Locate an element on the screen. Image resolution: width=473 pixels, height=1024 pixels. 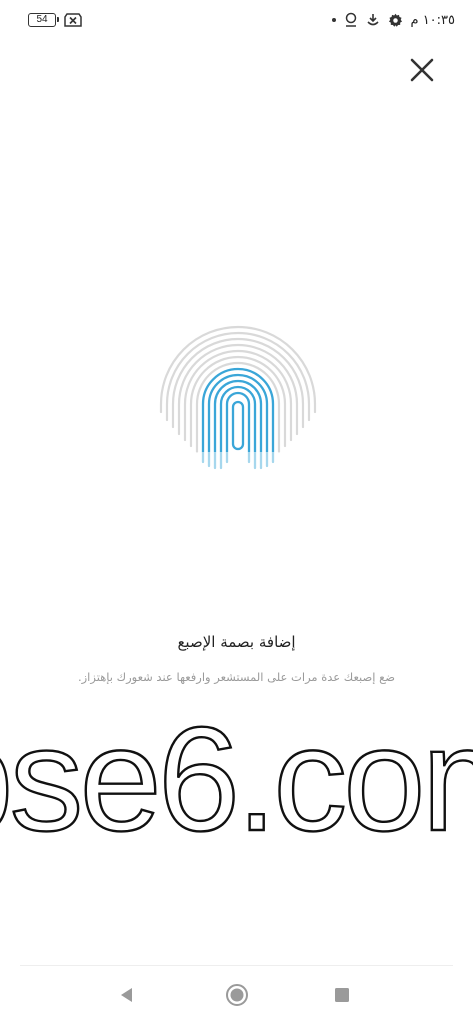
notification-dot-icon is located at coordinates (333, 20).